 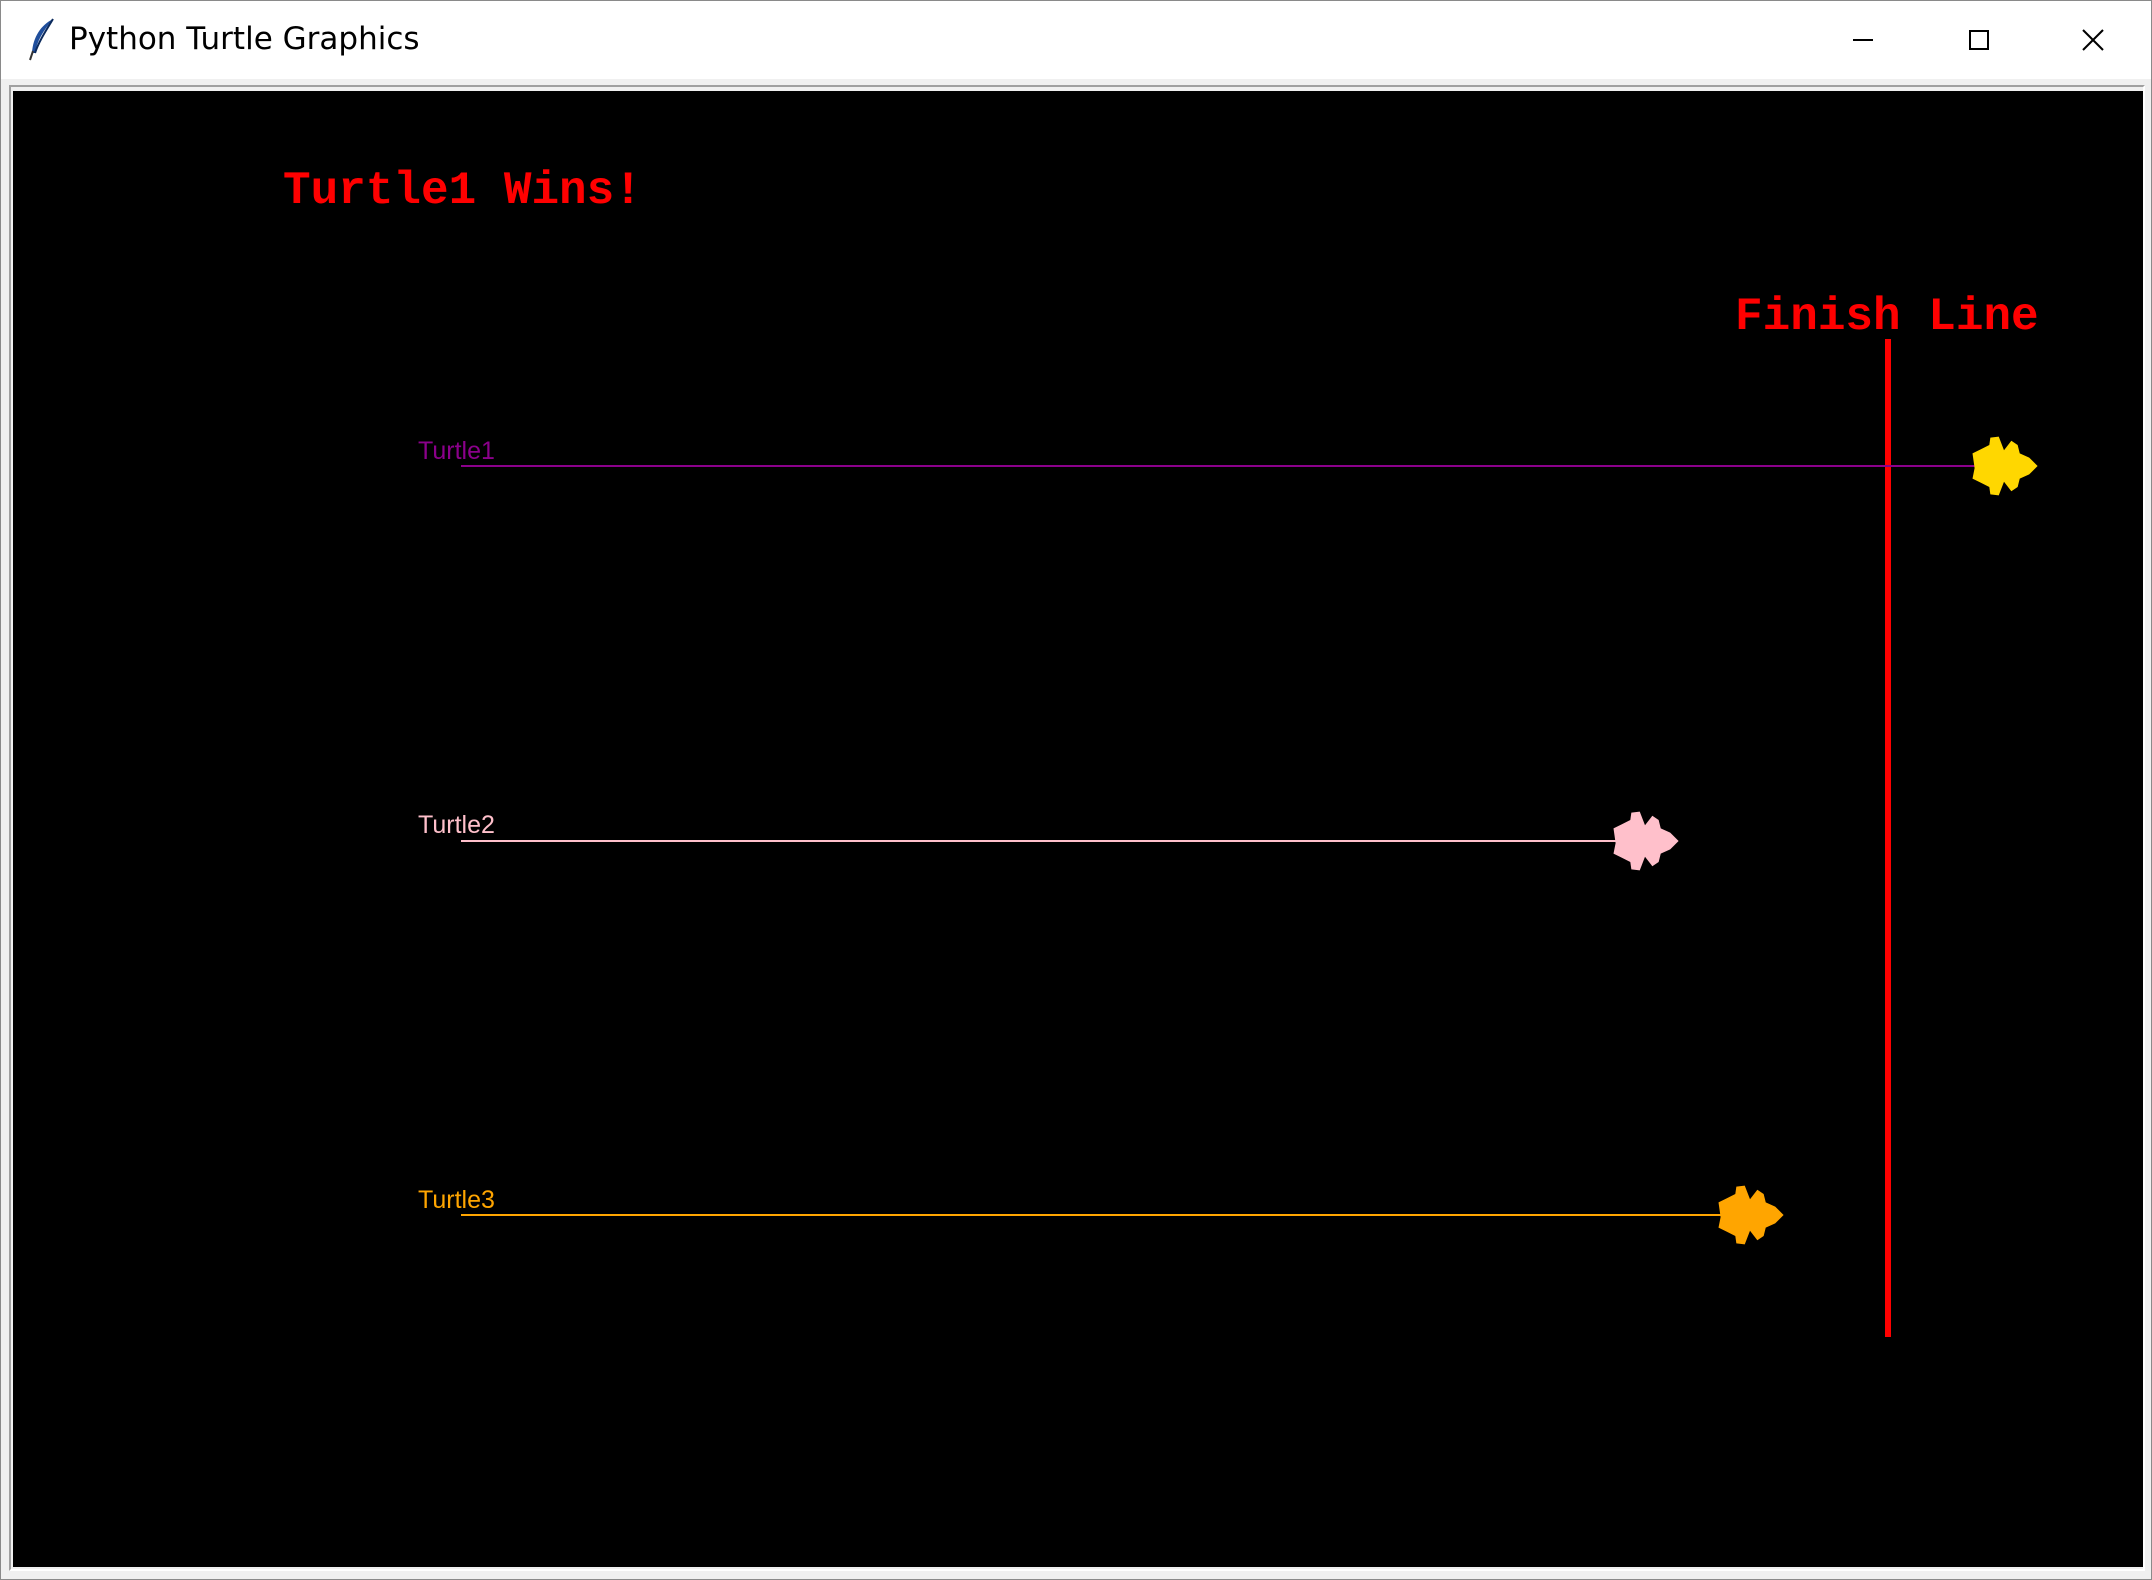 I want to click on maximize-button, so click(x=1979, y=40).